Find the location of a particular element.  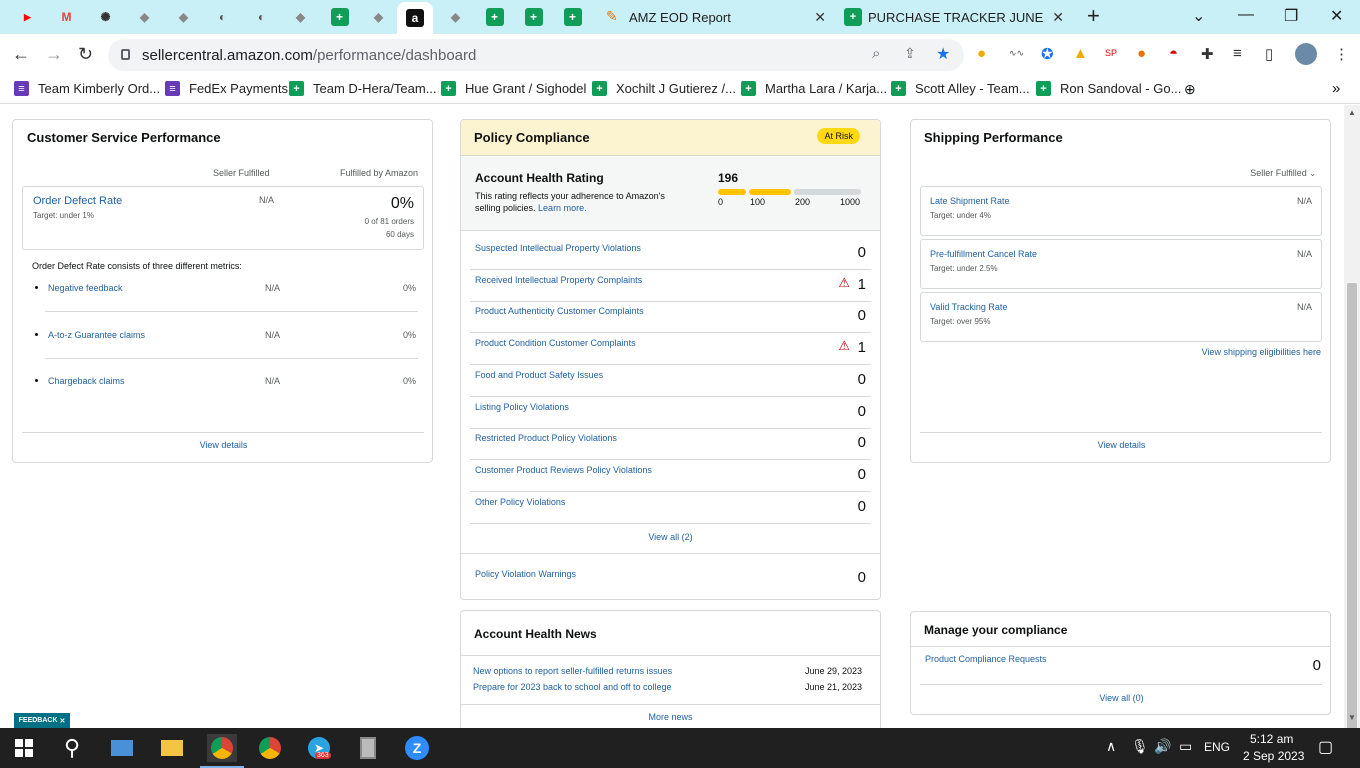

policy-item-link: Restricted Product Policy Violations is located at coordinates (546, 438).